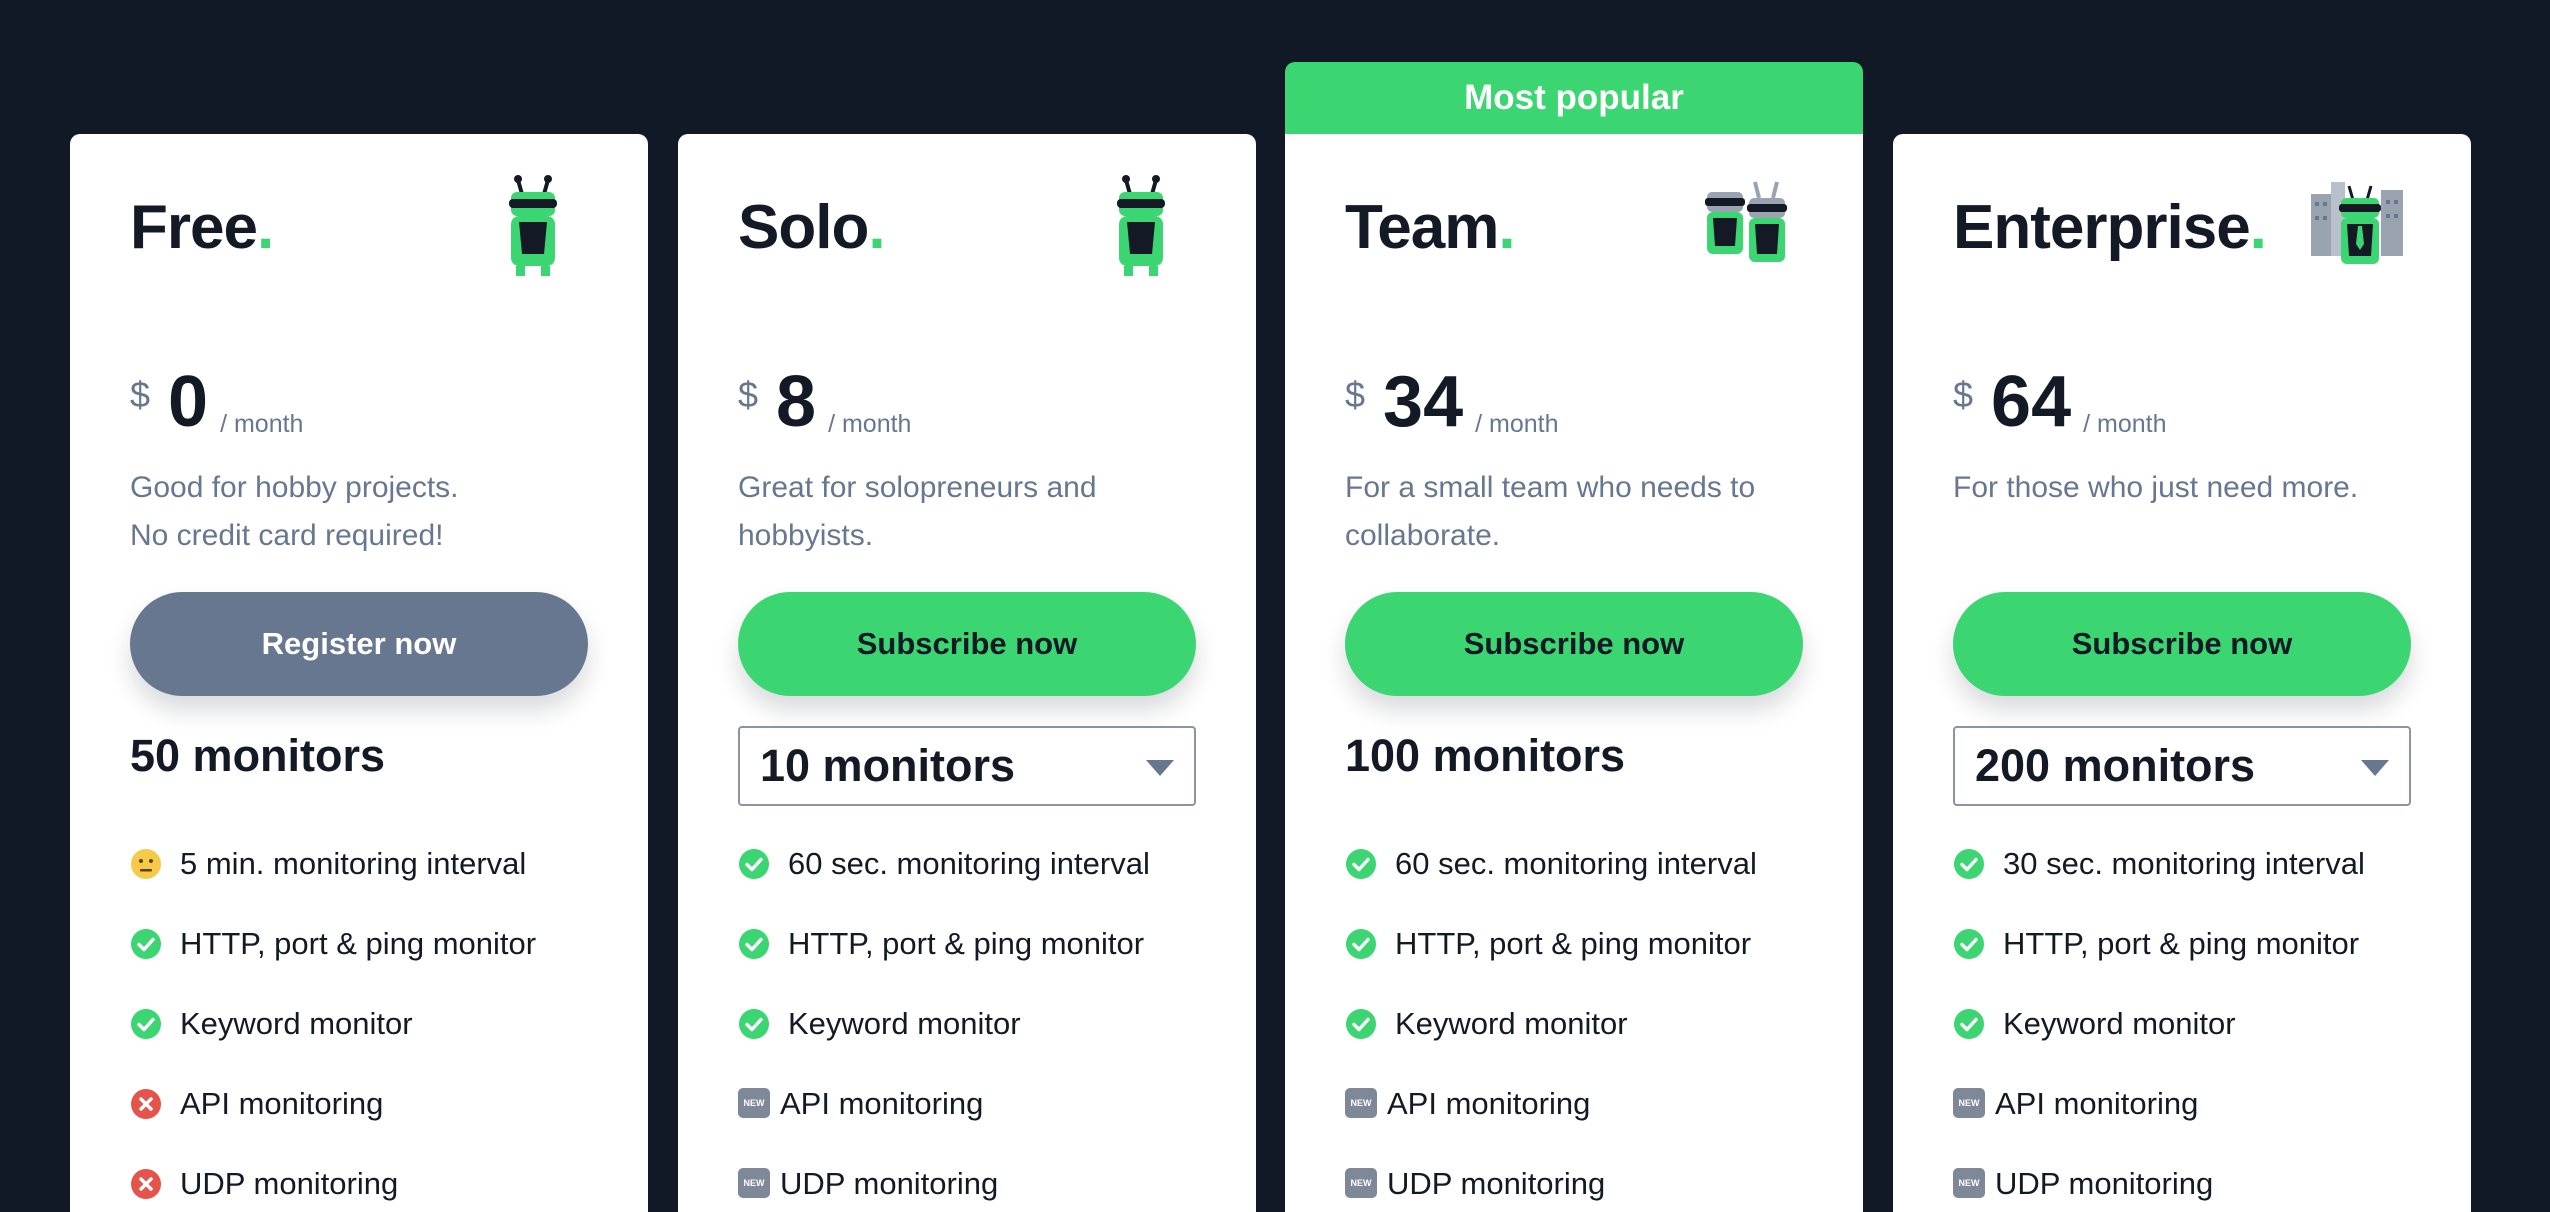 The image size is (2550, 1212). Describe the element at coordinates (258, 755) in the screenshot. I see `monitors-count: 50 monitors` at that location.